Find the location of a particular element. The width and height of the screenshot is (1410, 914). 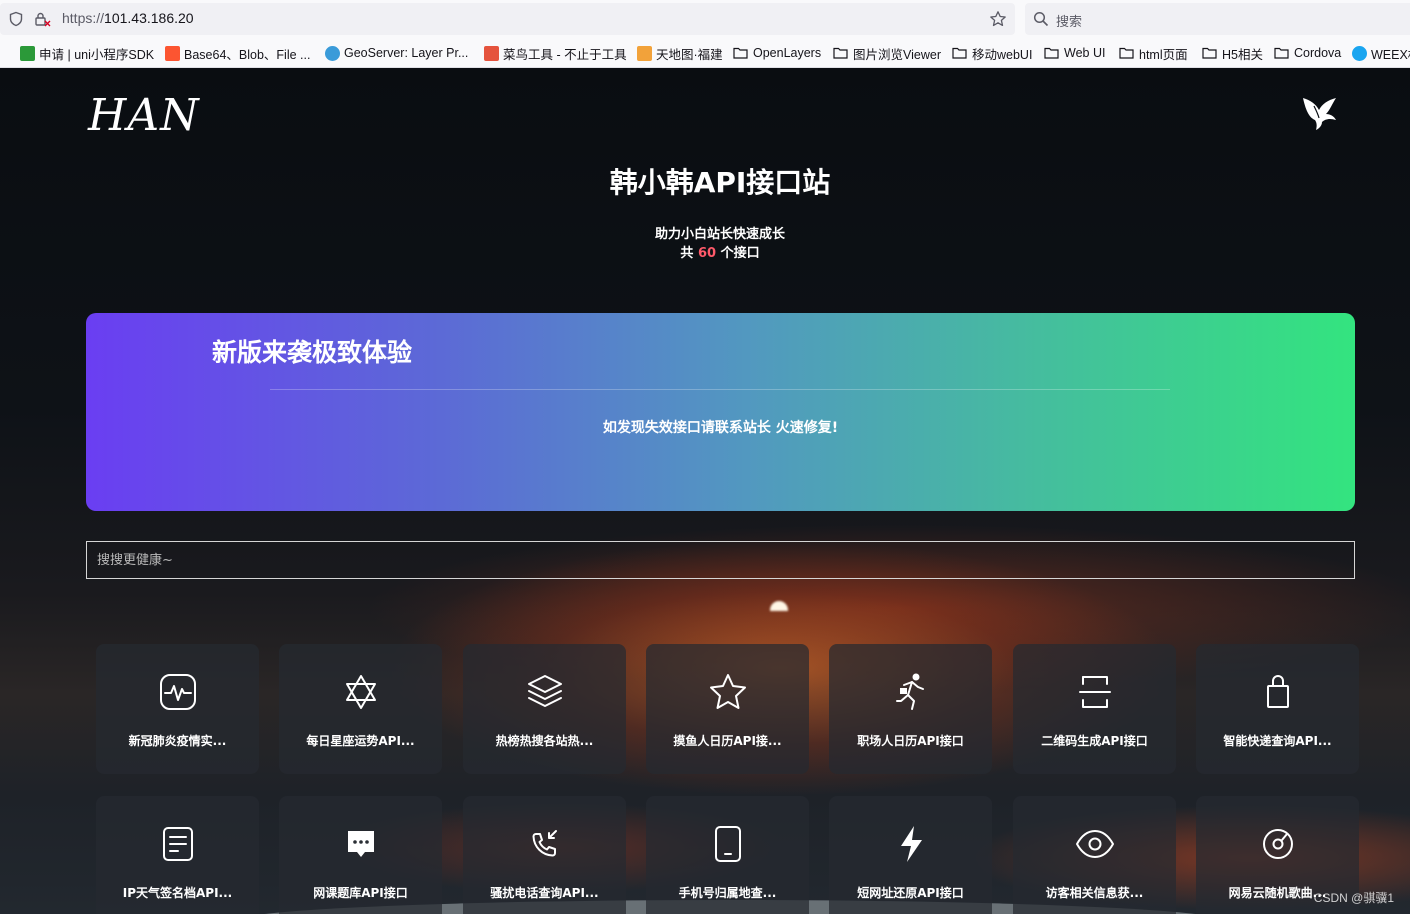

api-card-label: 短网址还原API接口 is located at coordinates (910, 893).